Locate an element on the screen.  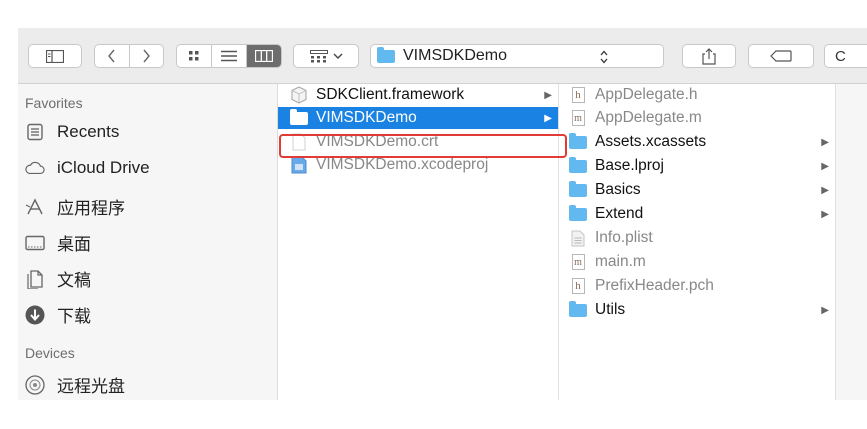
disc-icon is located at coordinates (35, 384).